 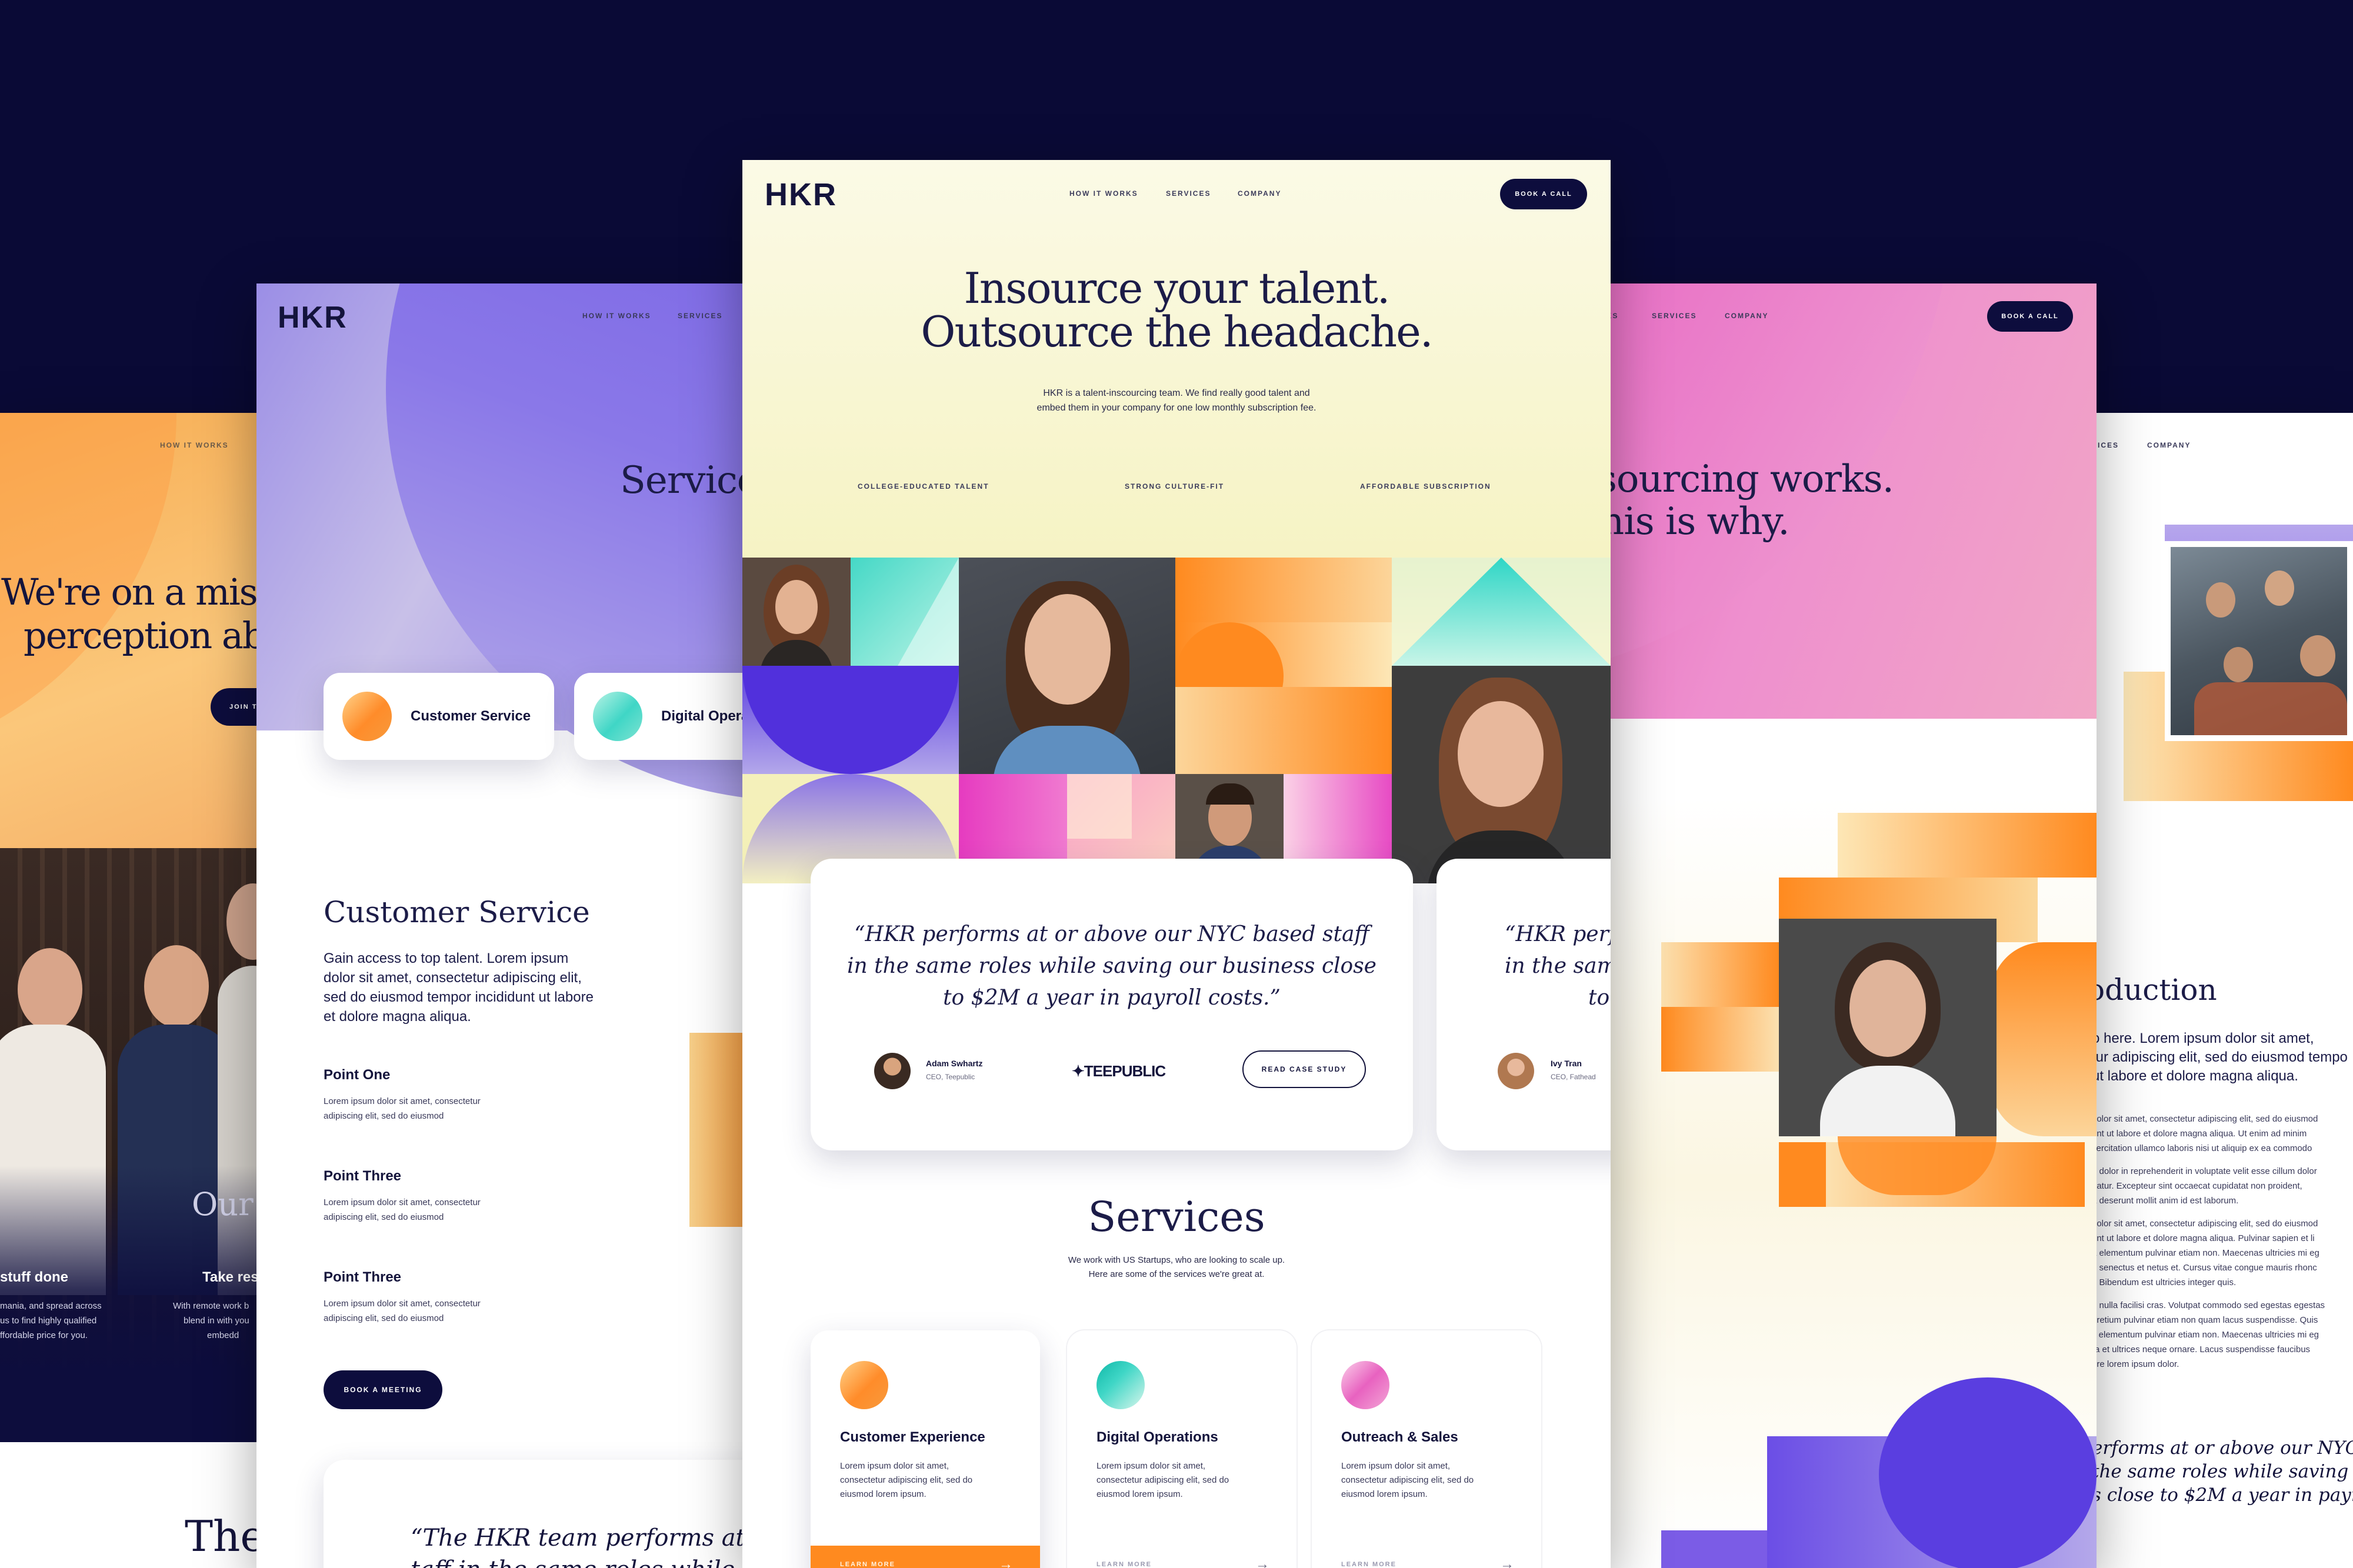 What do you see at coordinates (44, 1335) in the screenshot?
I see `far-left-col1-line3: ffordable price for you.` at bounding box center [44, 1335].